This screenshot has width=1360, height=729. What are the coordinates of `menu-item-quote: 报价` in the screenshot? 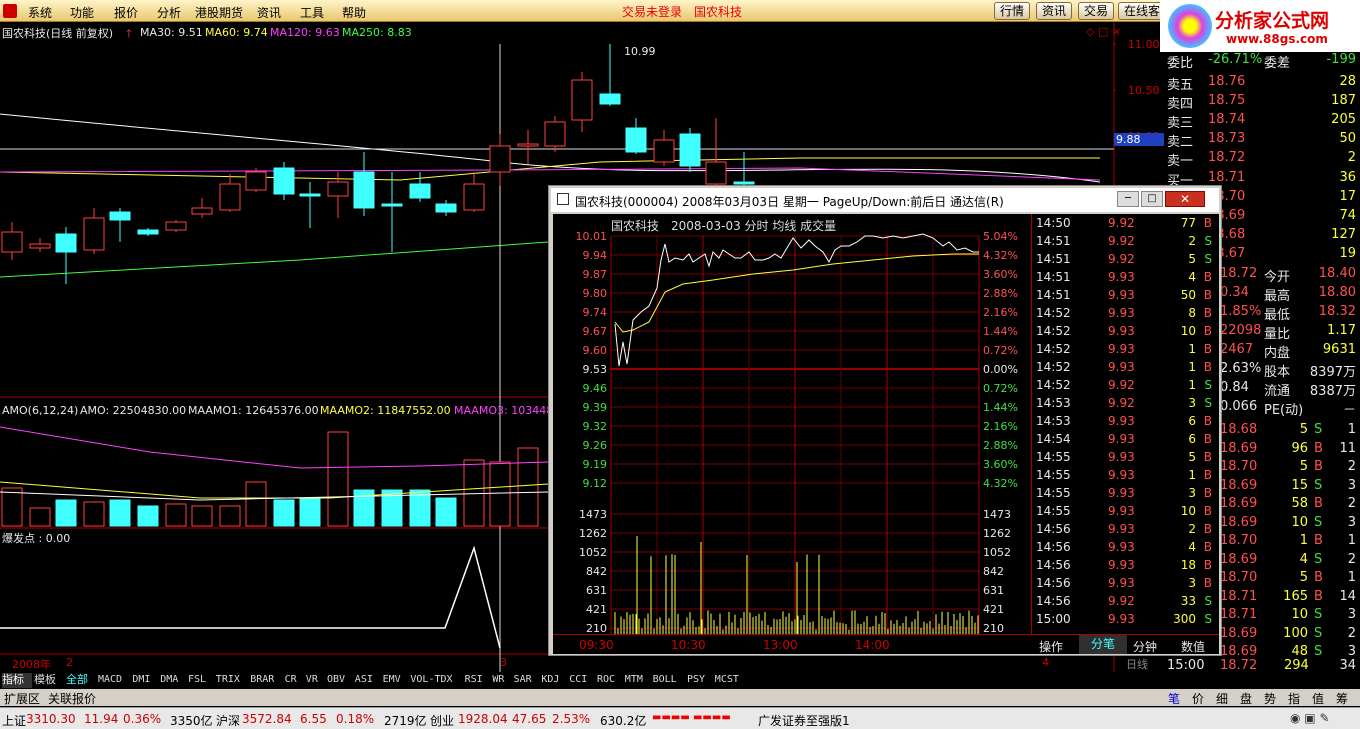 It's located at (126, 12).